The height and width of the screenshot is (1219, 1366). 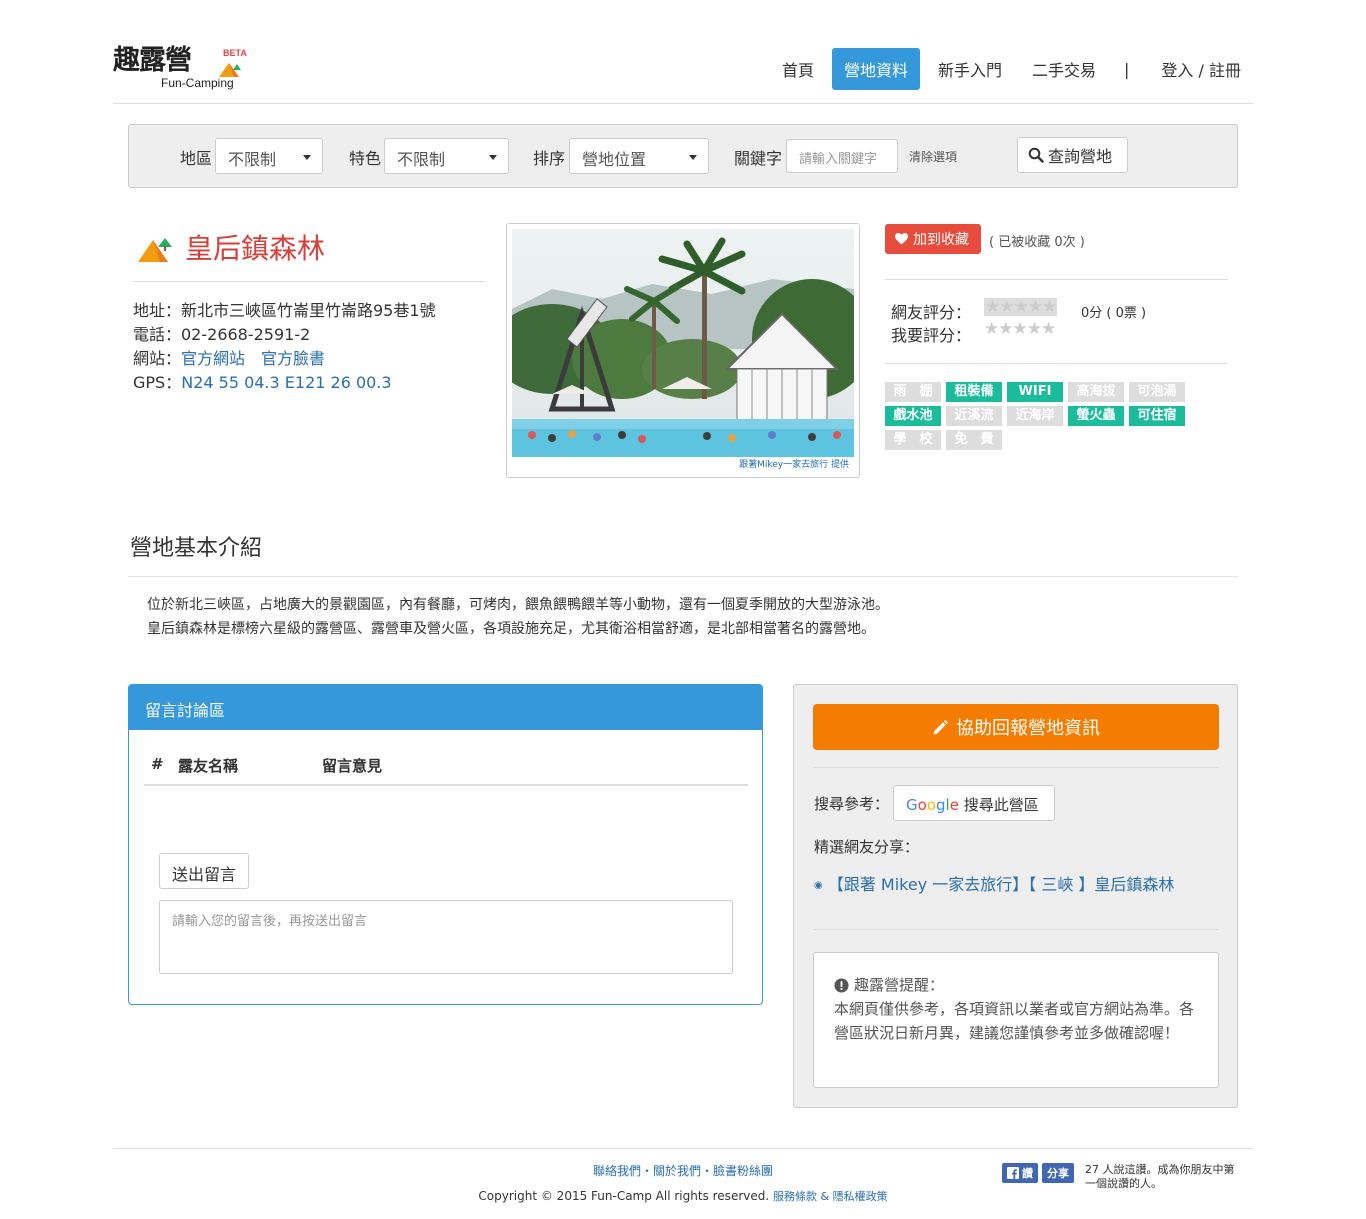 I want to click on feature-tag: 學 校, so click(x=913, y=440).